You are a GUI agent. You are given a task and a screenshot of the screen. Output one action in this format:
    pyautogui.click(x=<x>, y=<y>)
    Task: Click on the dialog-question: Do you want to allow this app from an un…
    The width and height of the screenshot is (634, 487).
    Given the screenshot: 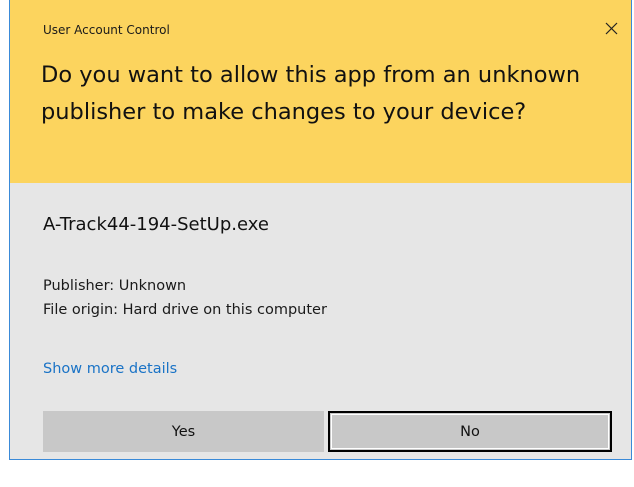 What is the action you would take?
    pyautogui.click(x=311, y=93)
    